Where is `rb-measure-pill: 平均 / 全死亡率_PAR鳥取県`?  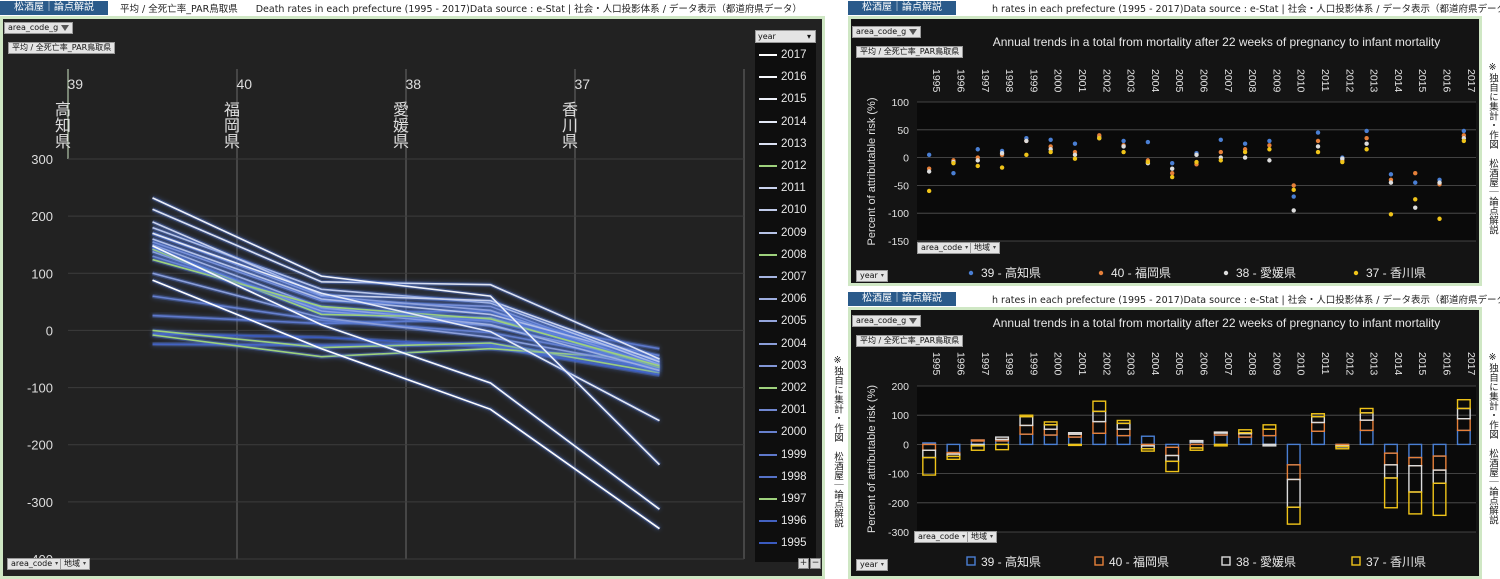 rb-measure-pill: 平均 / 全死亡率_PAR鳥取県 is located at coordinates (910, 341).